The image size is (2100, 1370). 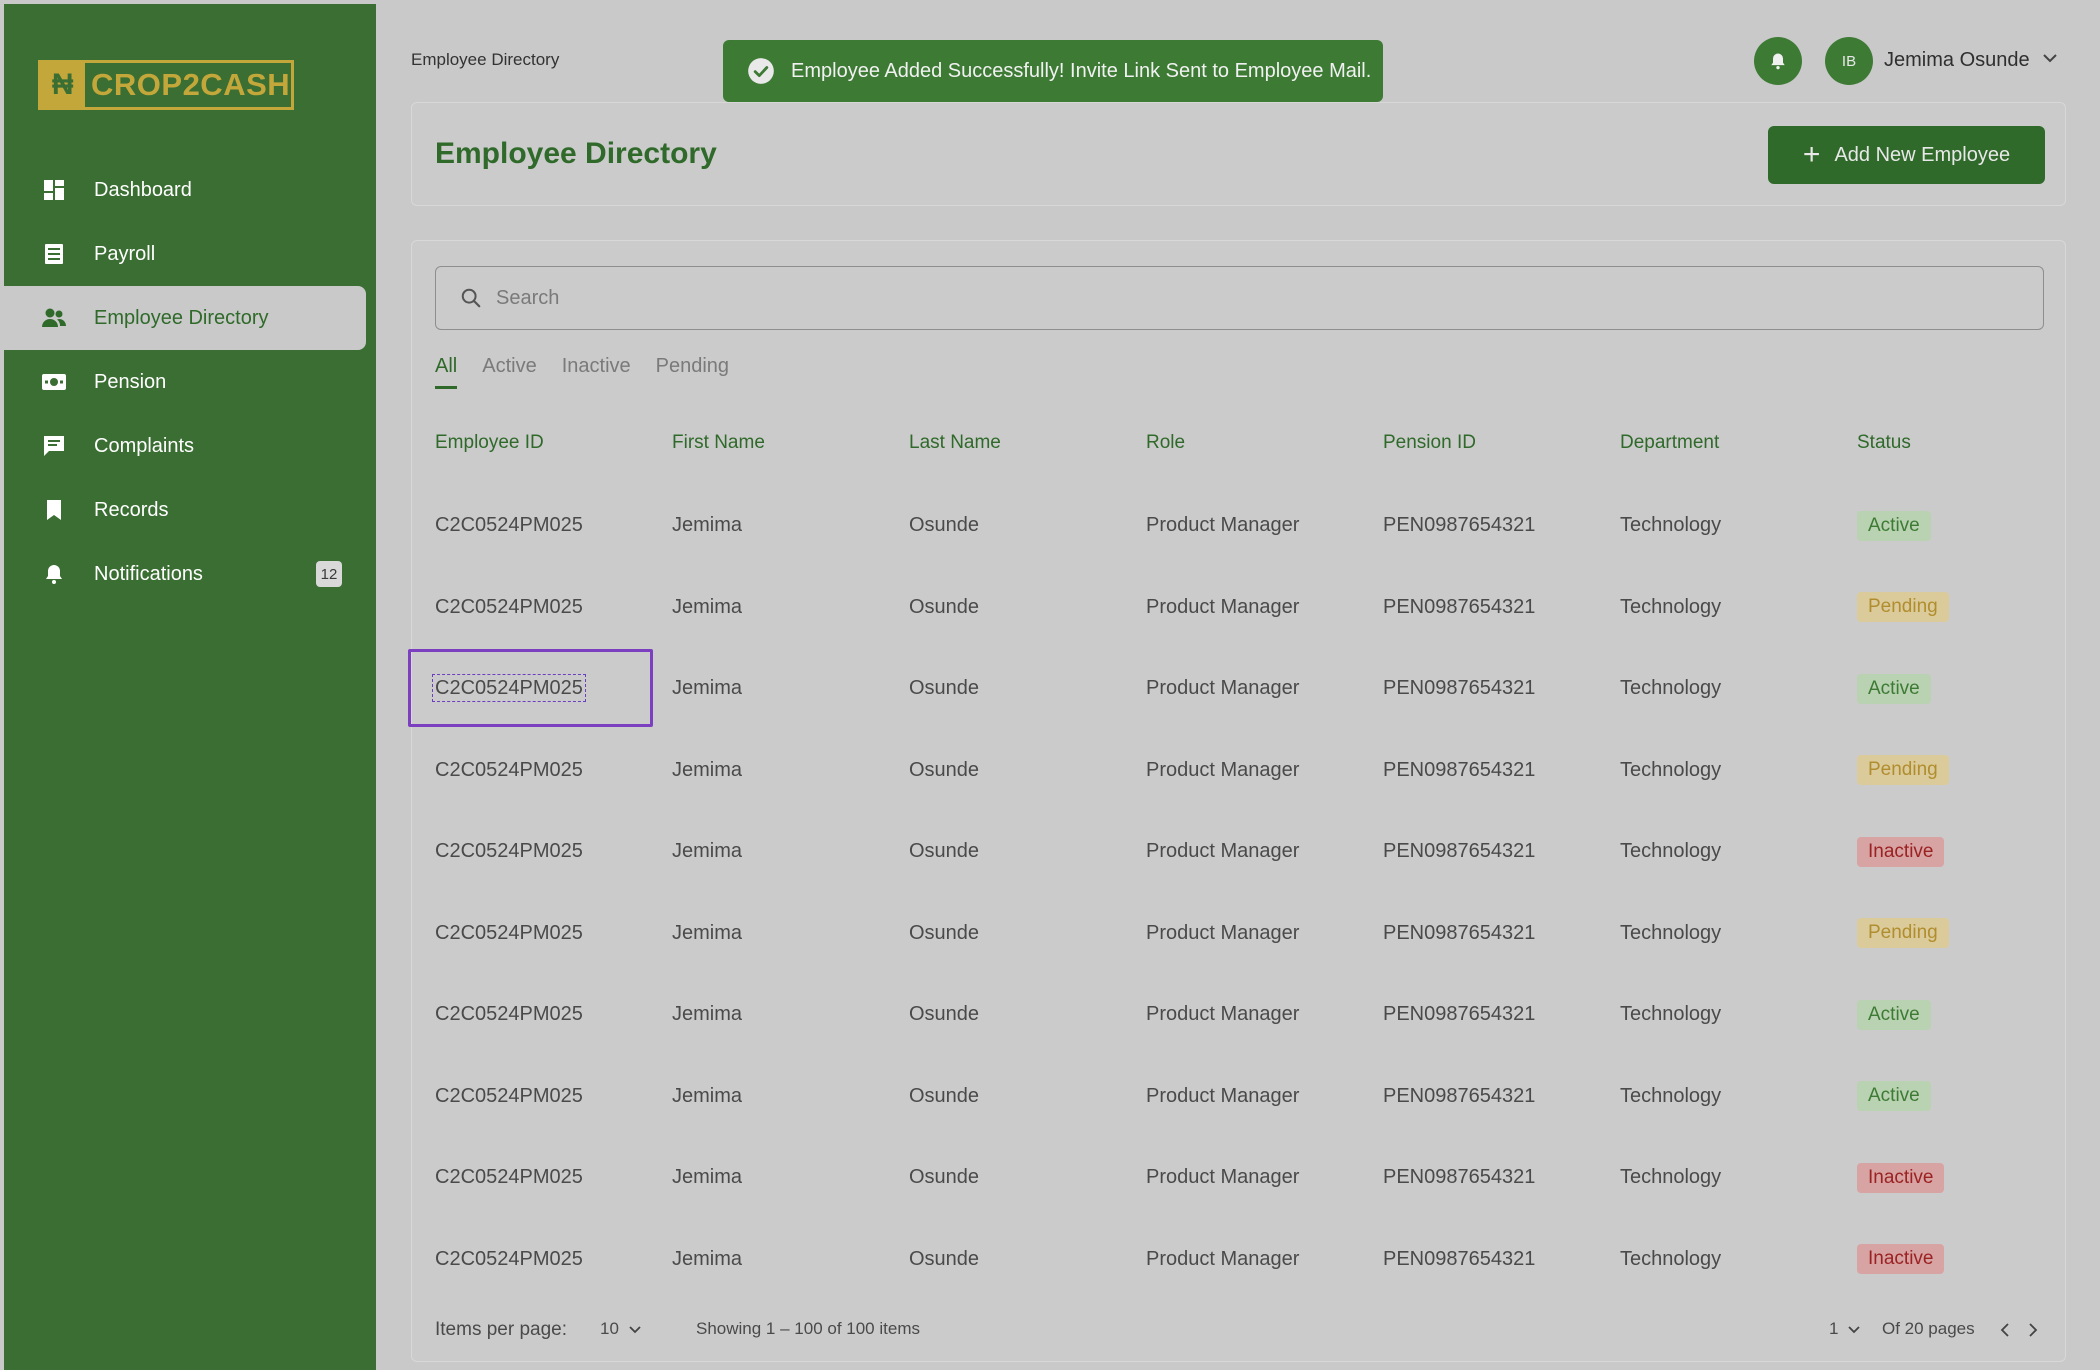 What do you see at coordinates (1264, 443) in the screenshot?
I see `column-header-role: Role` at bounding box center [1264, 443].